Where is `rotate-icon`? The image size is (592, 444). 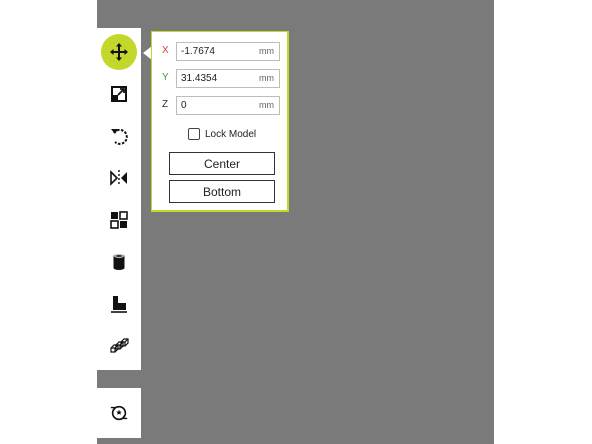 rotate-icon is located at coordinates (119, 136).